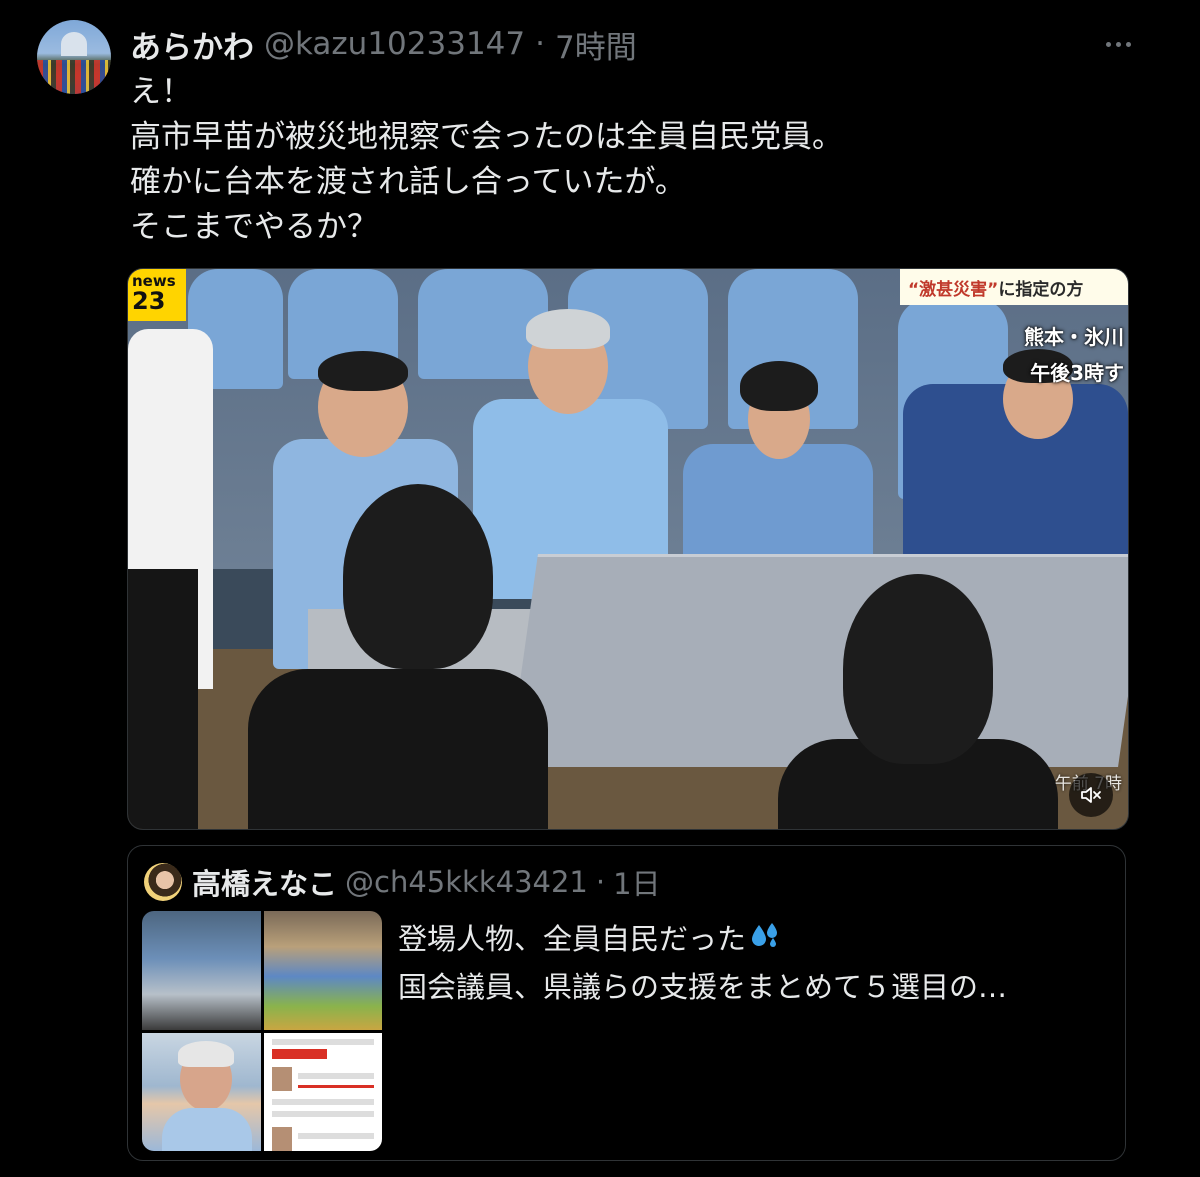 This screenshot has width=1200, height=1177. I want to click on avatar-building, so click(74, 44).